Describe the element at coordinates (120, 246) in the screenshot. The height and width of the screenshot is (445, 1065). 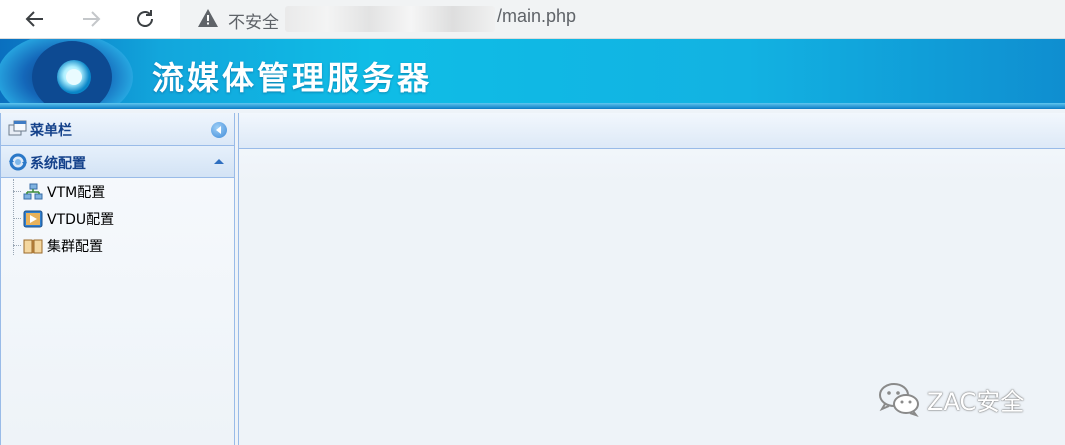
I see `tree-item-cluster: 集群配置` at that location.